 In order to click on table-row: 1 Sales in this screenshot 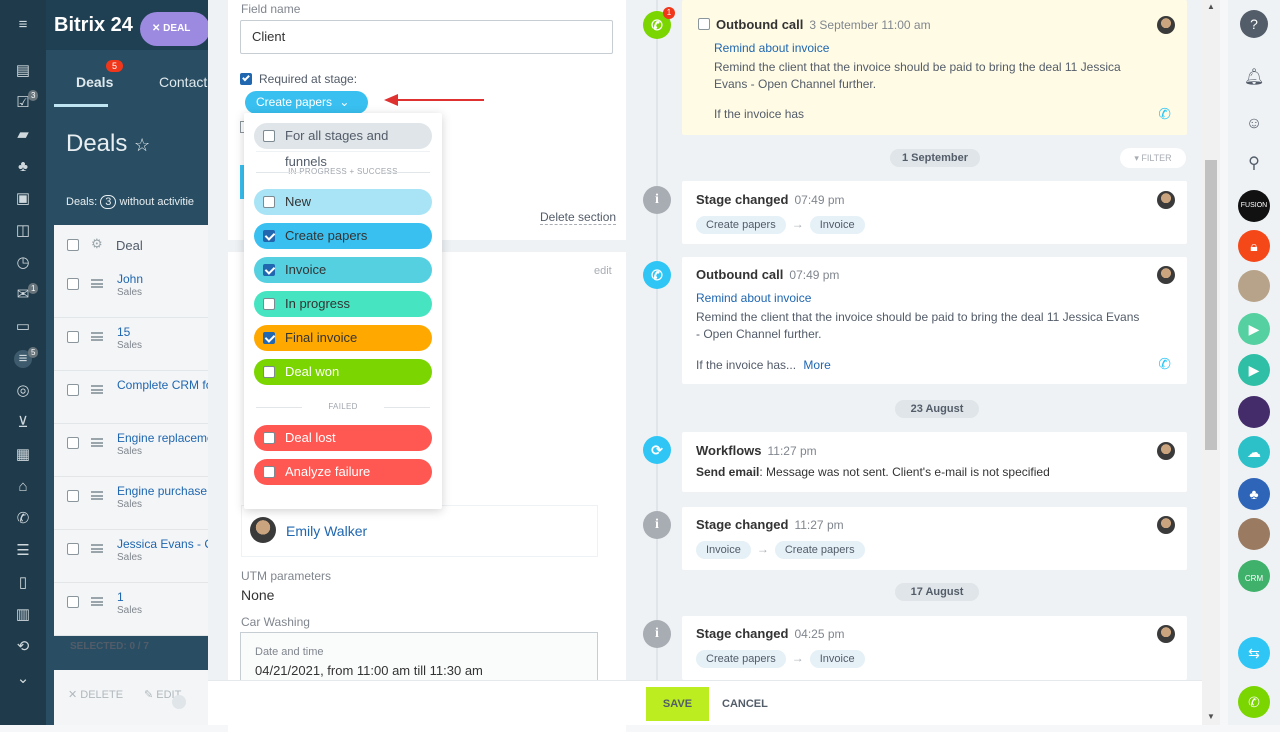, I will do `click(135, 609)`.